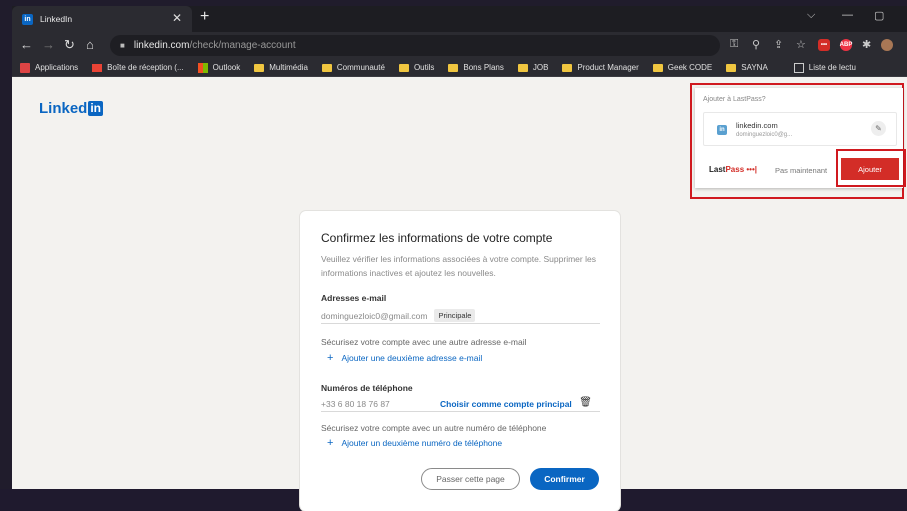 The image size is (907, 511). Describe the element at coordinates (161, 45) in the screenshot. I see `url-host: linkedin.com` at that location.